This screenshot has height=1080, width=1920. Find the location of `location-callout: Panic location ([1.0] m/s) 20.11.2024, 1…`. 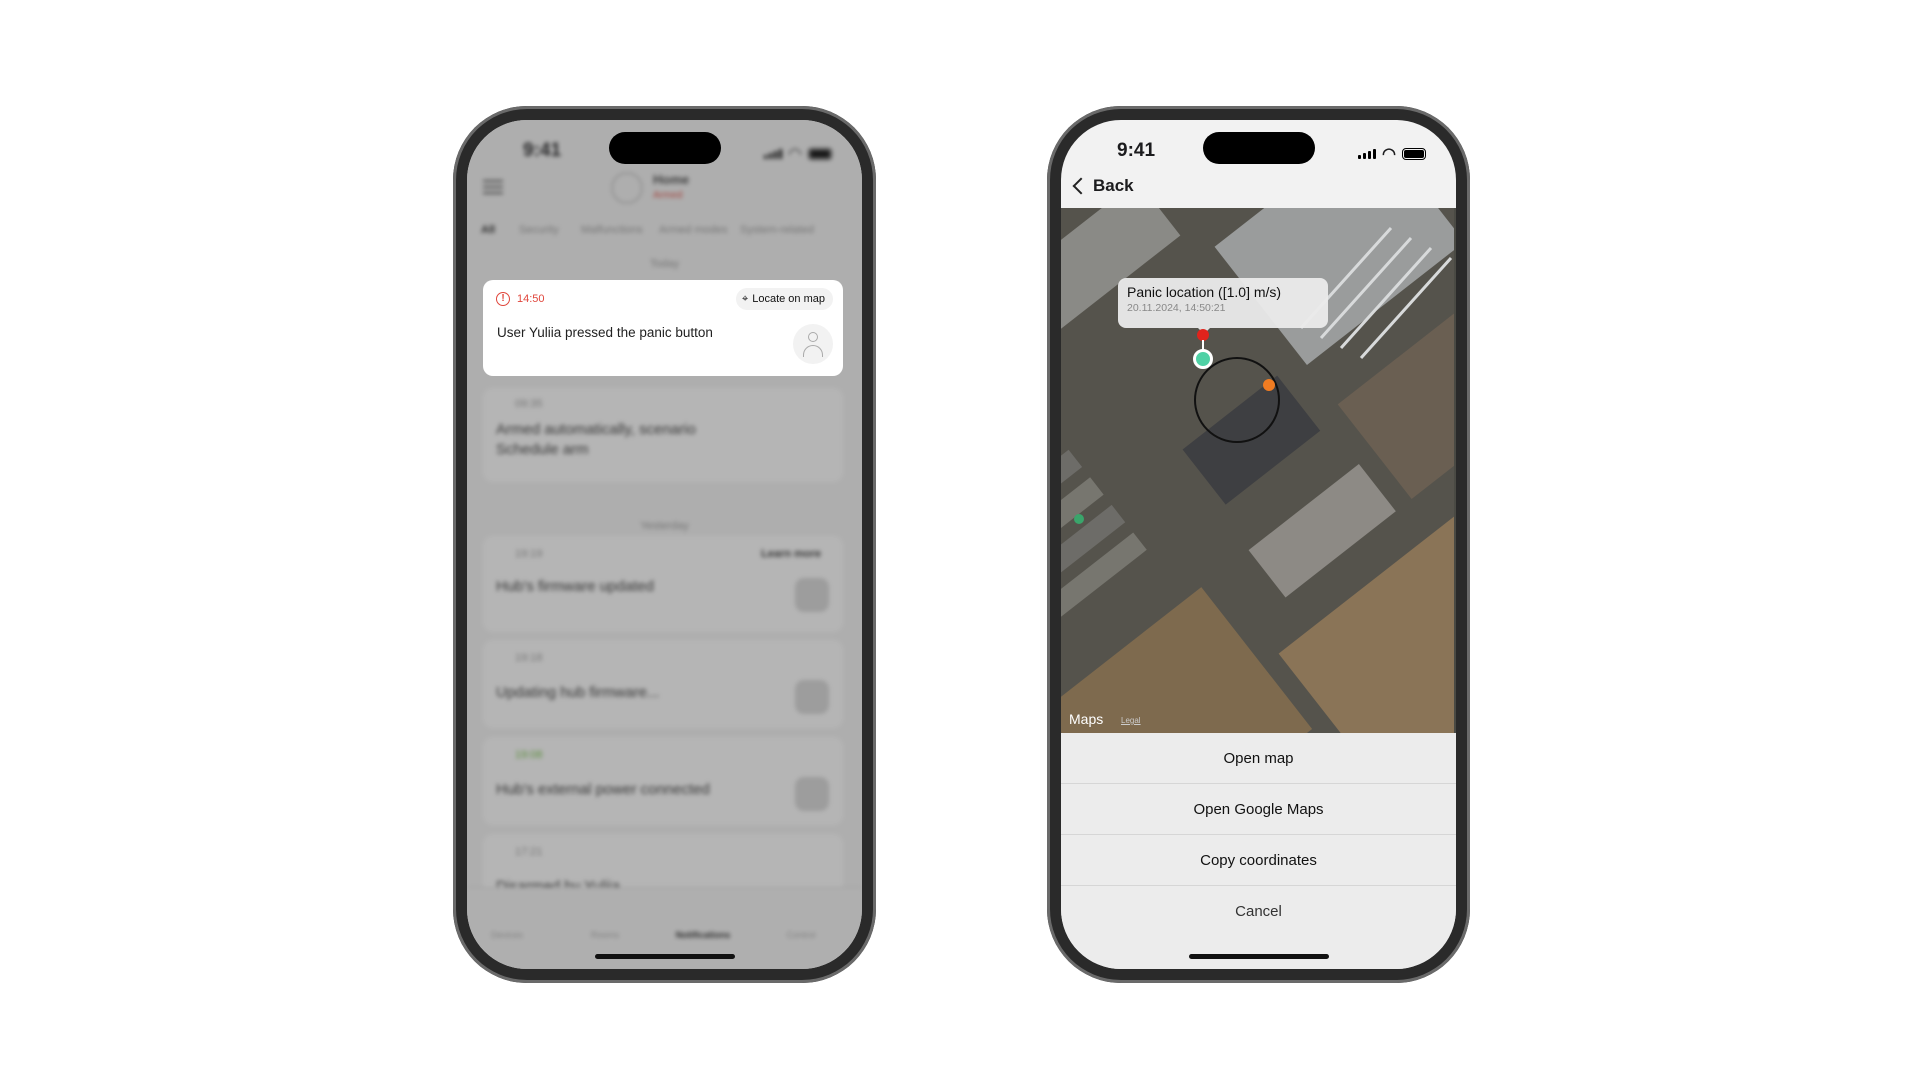

location-callout: Panic location ([1.0] m/s) 20.11.2024, 1… is located at coordinates (1223, 306).